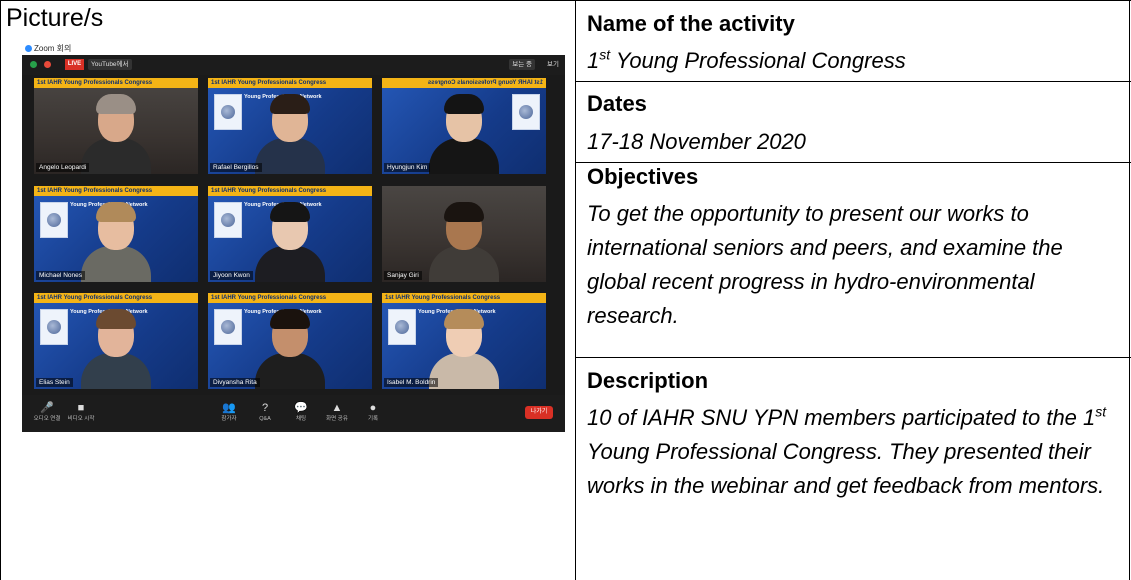  Describe the element at coordinates (235, 382) in the screenshot. I see `participant-name: Divyansha Rita` at that location.